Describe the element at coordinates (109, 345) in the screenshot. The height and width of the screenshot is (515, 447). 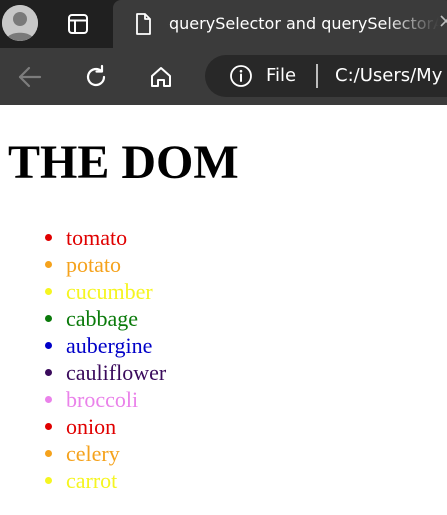
I see `list-item-label: aubergine` at that location.